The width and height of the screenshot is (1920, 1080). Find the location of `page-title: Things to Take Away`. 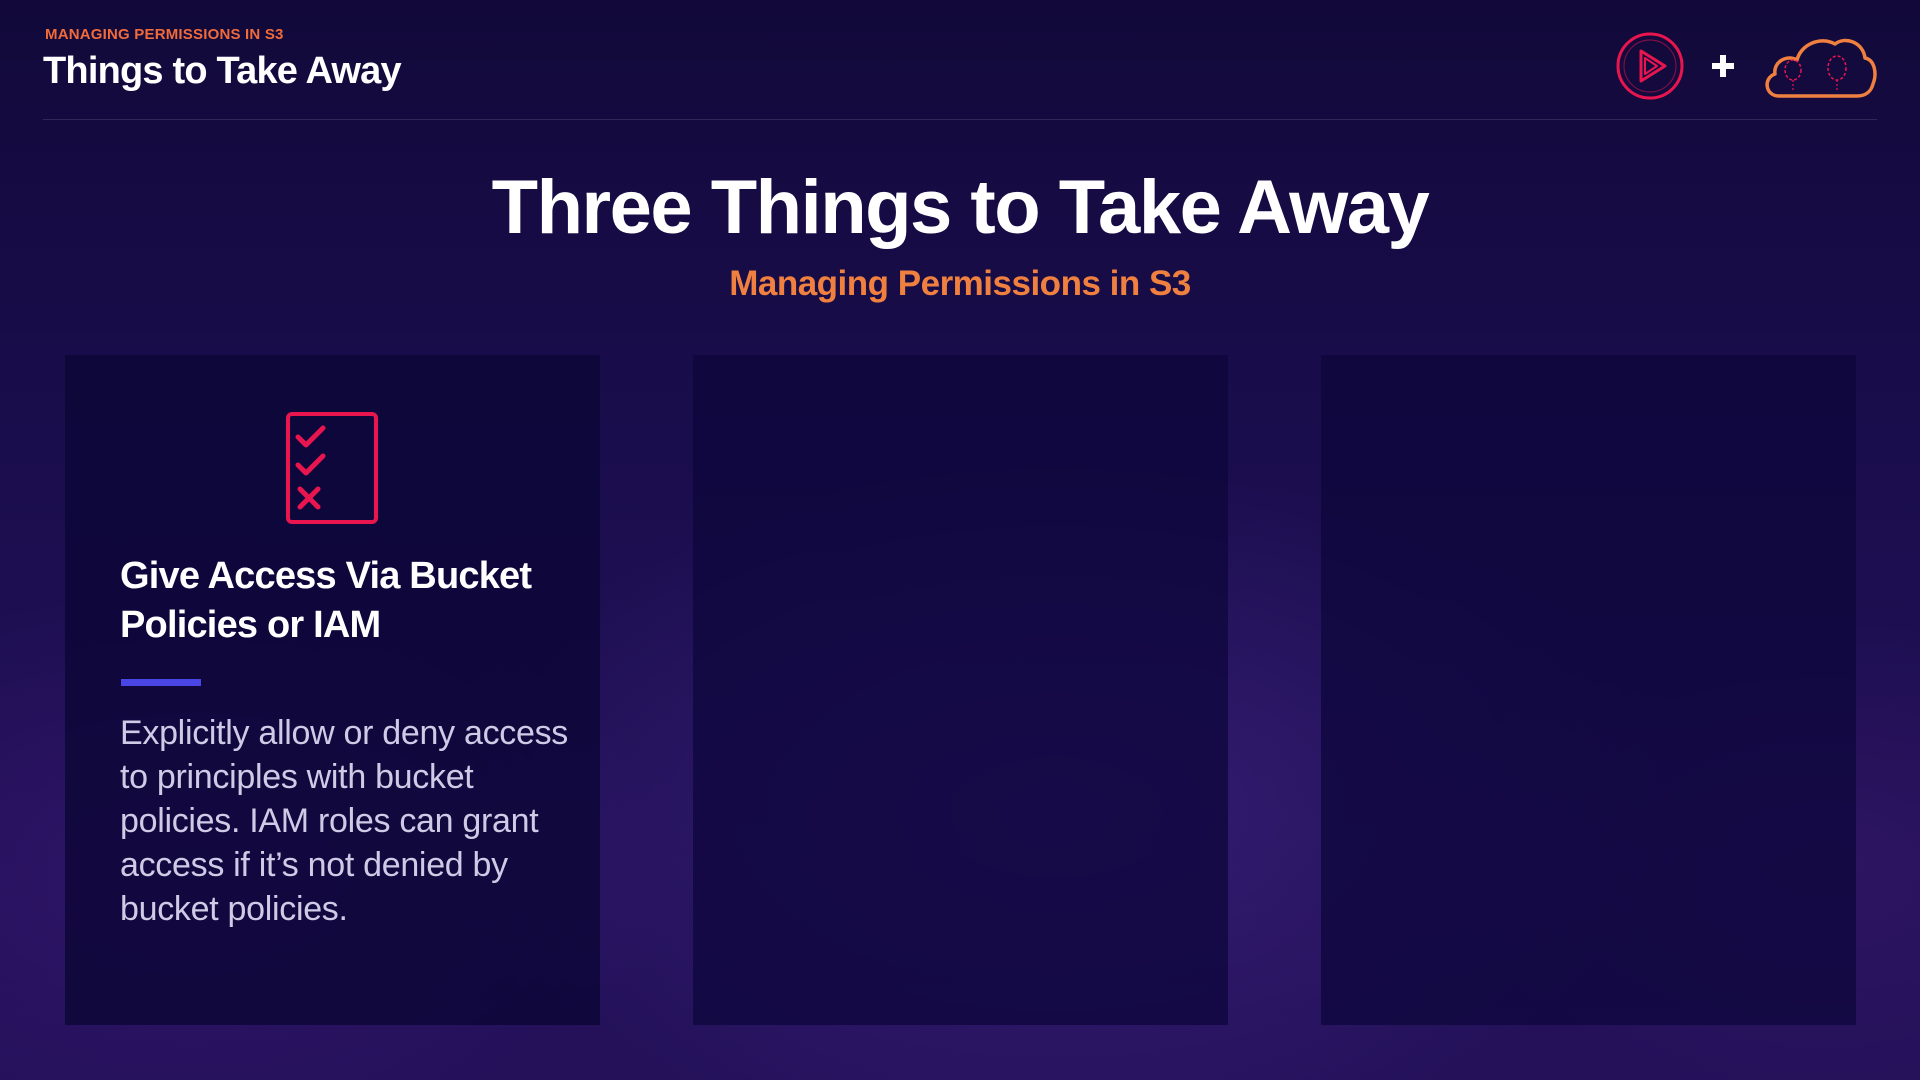

page-title: Things to Take Away is located at coordinates (222, 71).